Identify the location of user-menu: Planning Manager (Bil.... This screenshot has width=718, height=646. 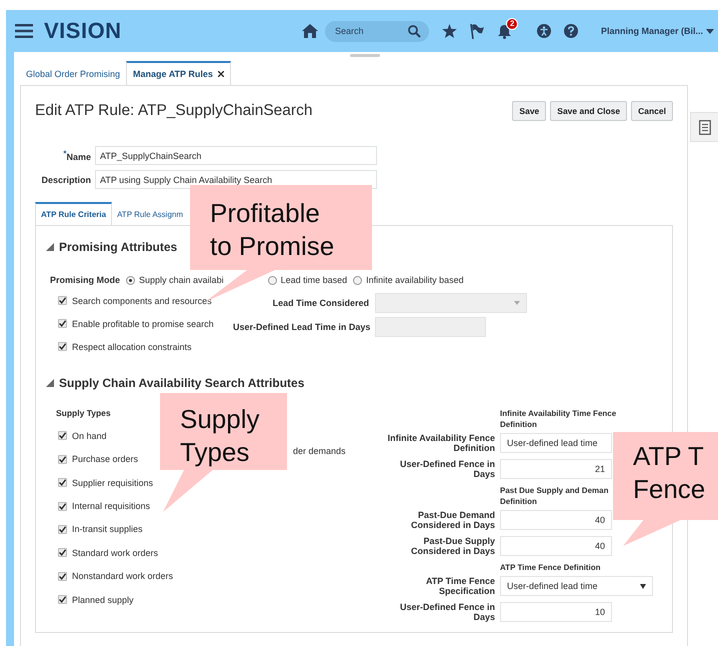
(654, 31).